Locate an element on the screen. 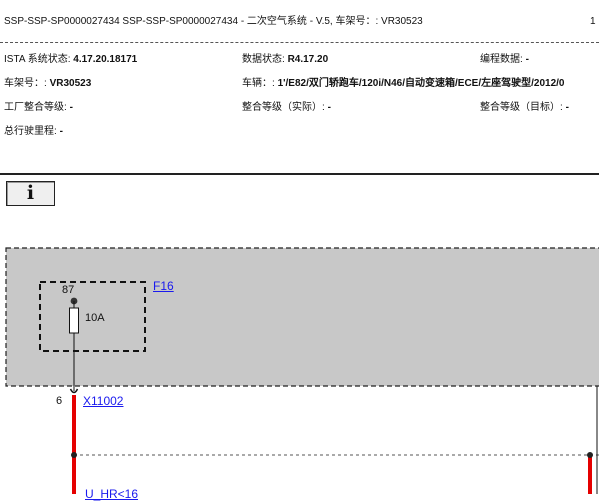  fuse-symbol is located at coordinates (74, 320).